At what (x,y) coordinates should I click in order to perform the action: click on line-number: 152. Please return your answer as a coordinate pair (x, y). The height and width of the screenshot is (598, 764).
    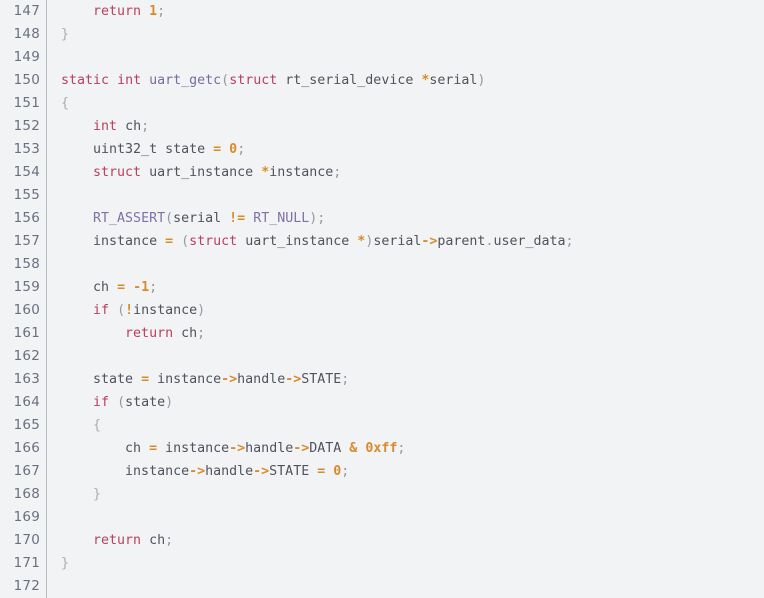
    Looking at the image, I should click on (26, 126).